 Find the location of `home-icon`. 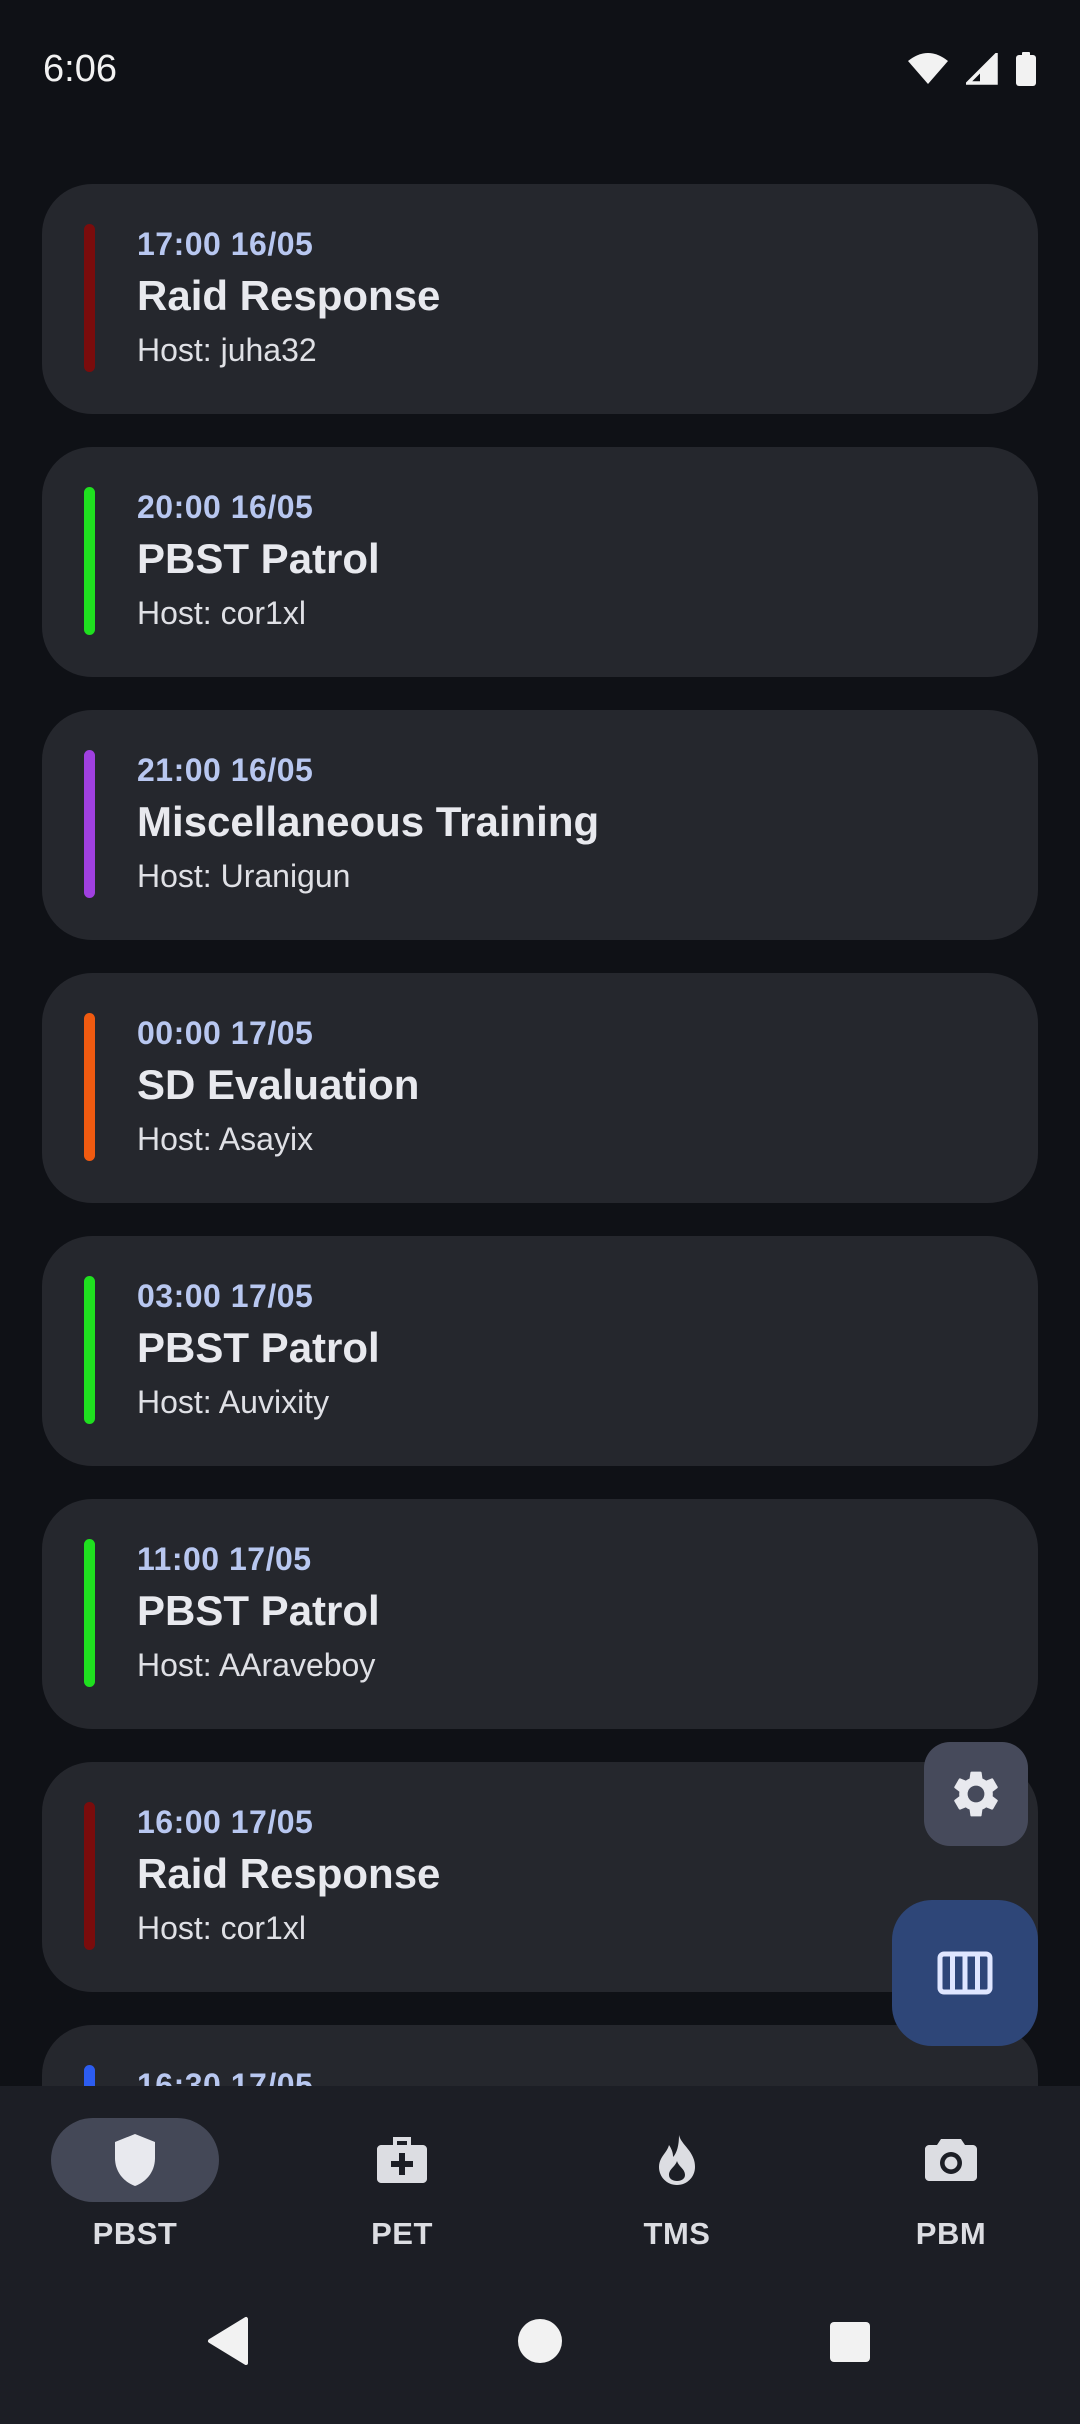

home-icon is located at coordinates (540, 2341).